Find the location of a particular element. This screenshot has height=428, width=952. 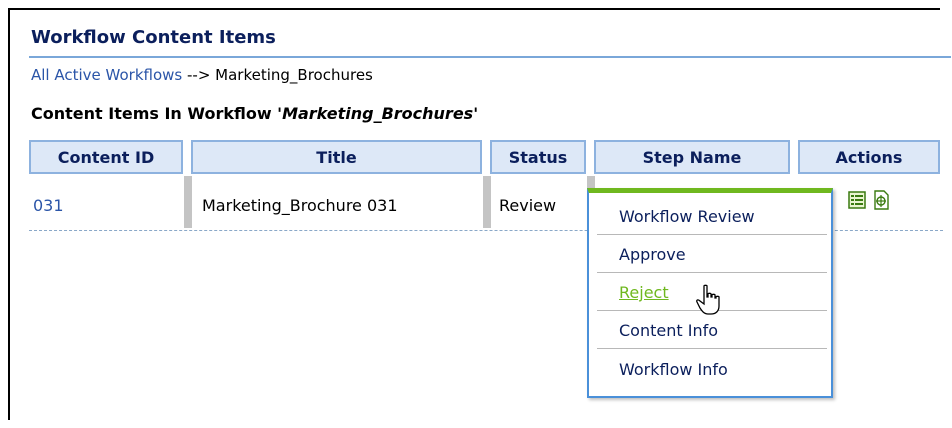

cell-title: Marketing_Brochure 031 is located at coordinates (300, 205).